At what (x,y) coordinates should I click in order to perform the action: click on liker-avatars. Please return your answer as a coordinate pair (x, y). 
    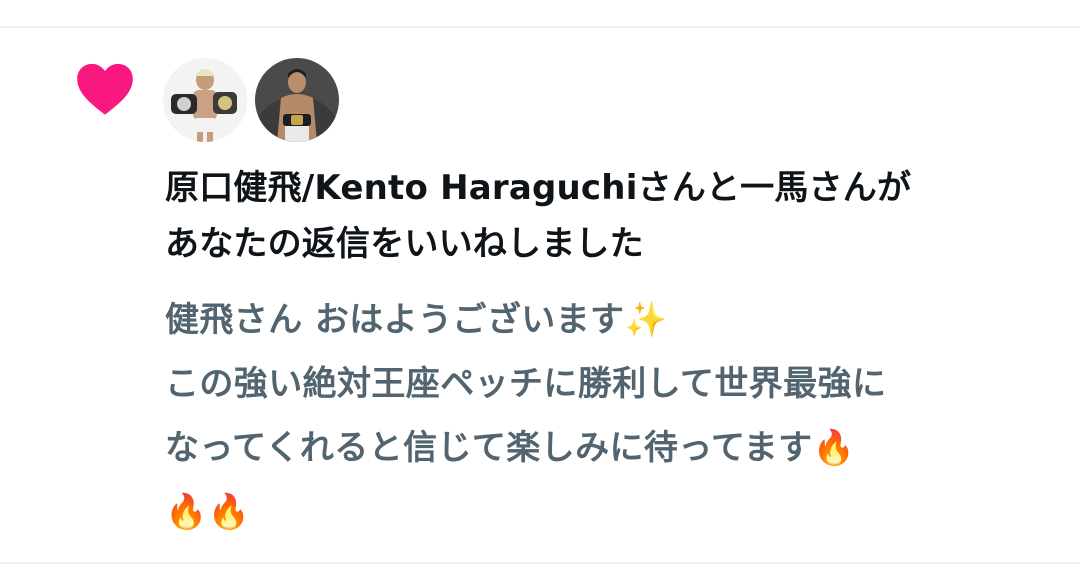
    Looking at the image, I should click on (251, 100).